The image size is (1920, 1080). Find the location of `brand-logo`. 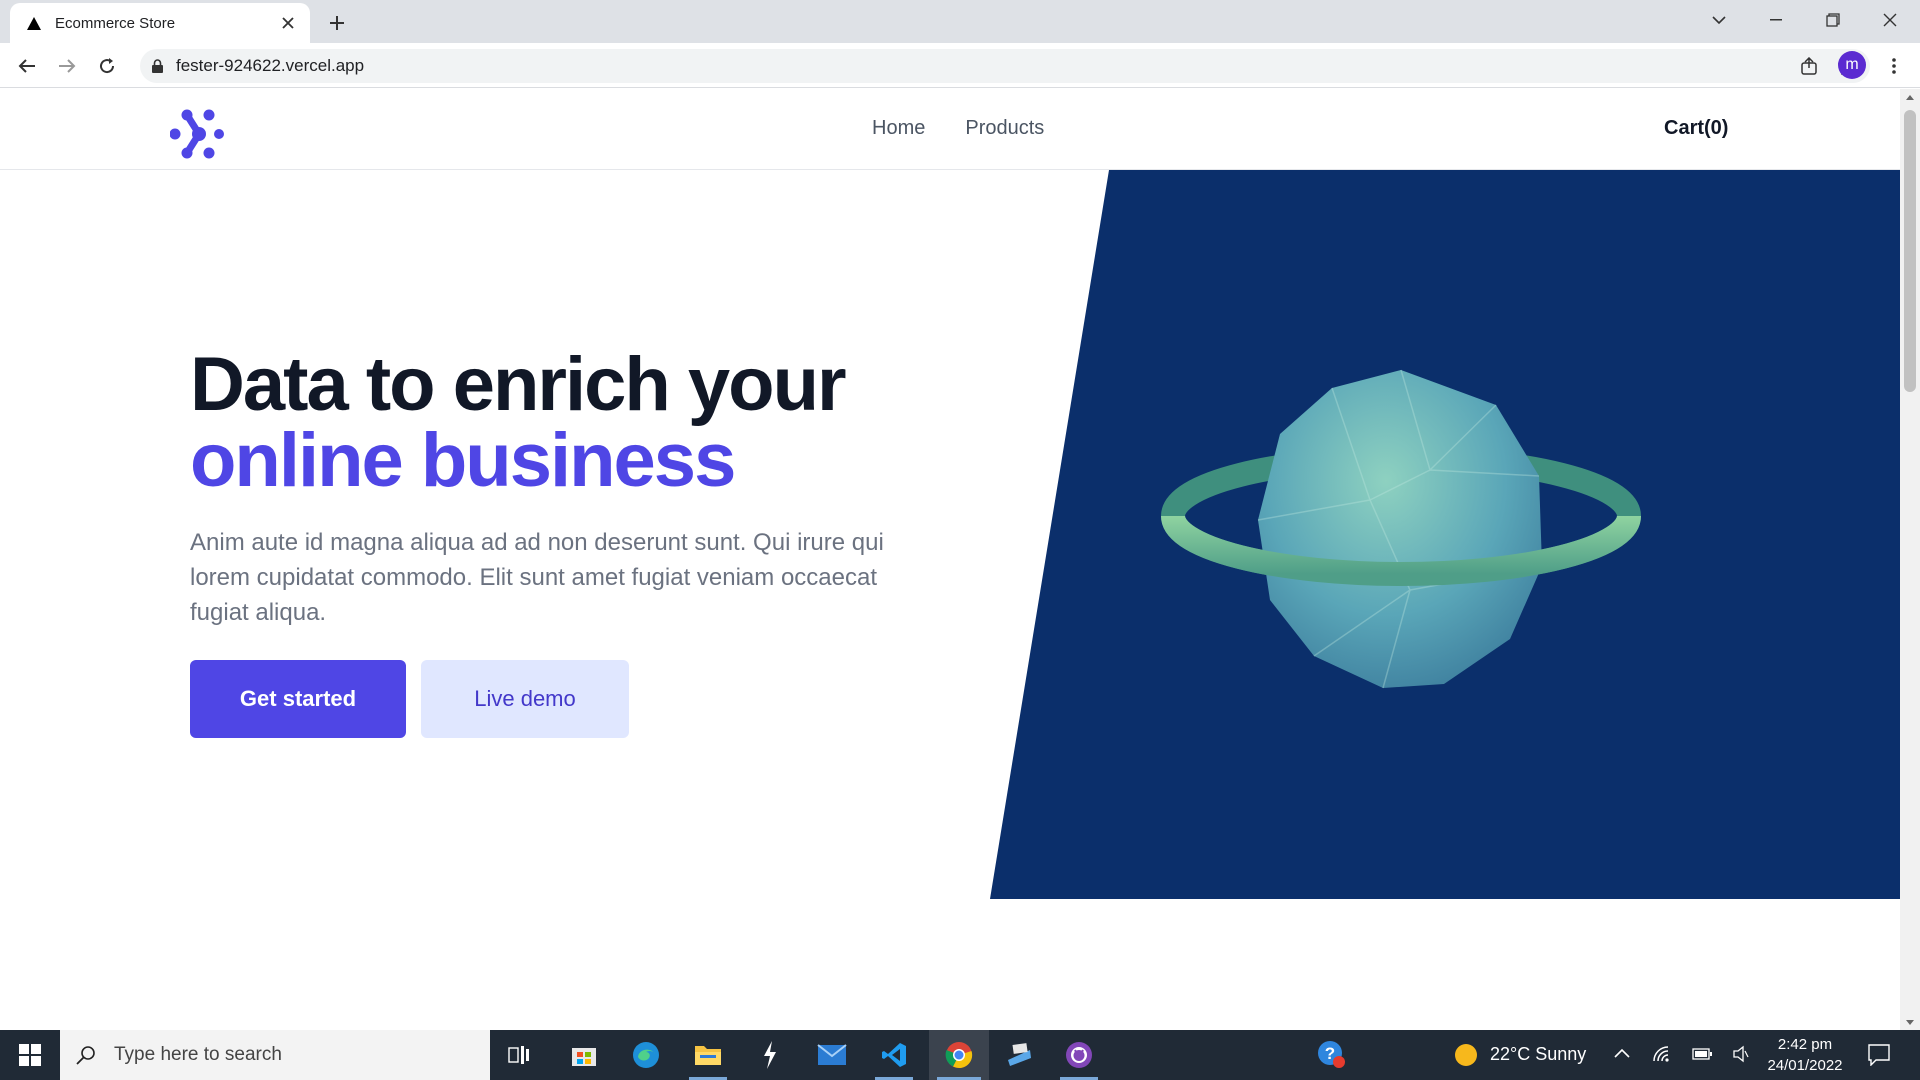

brand-logo is located at coordinates (197, 134).